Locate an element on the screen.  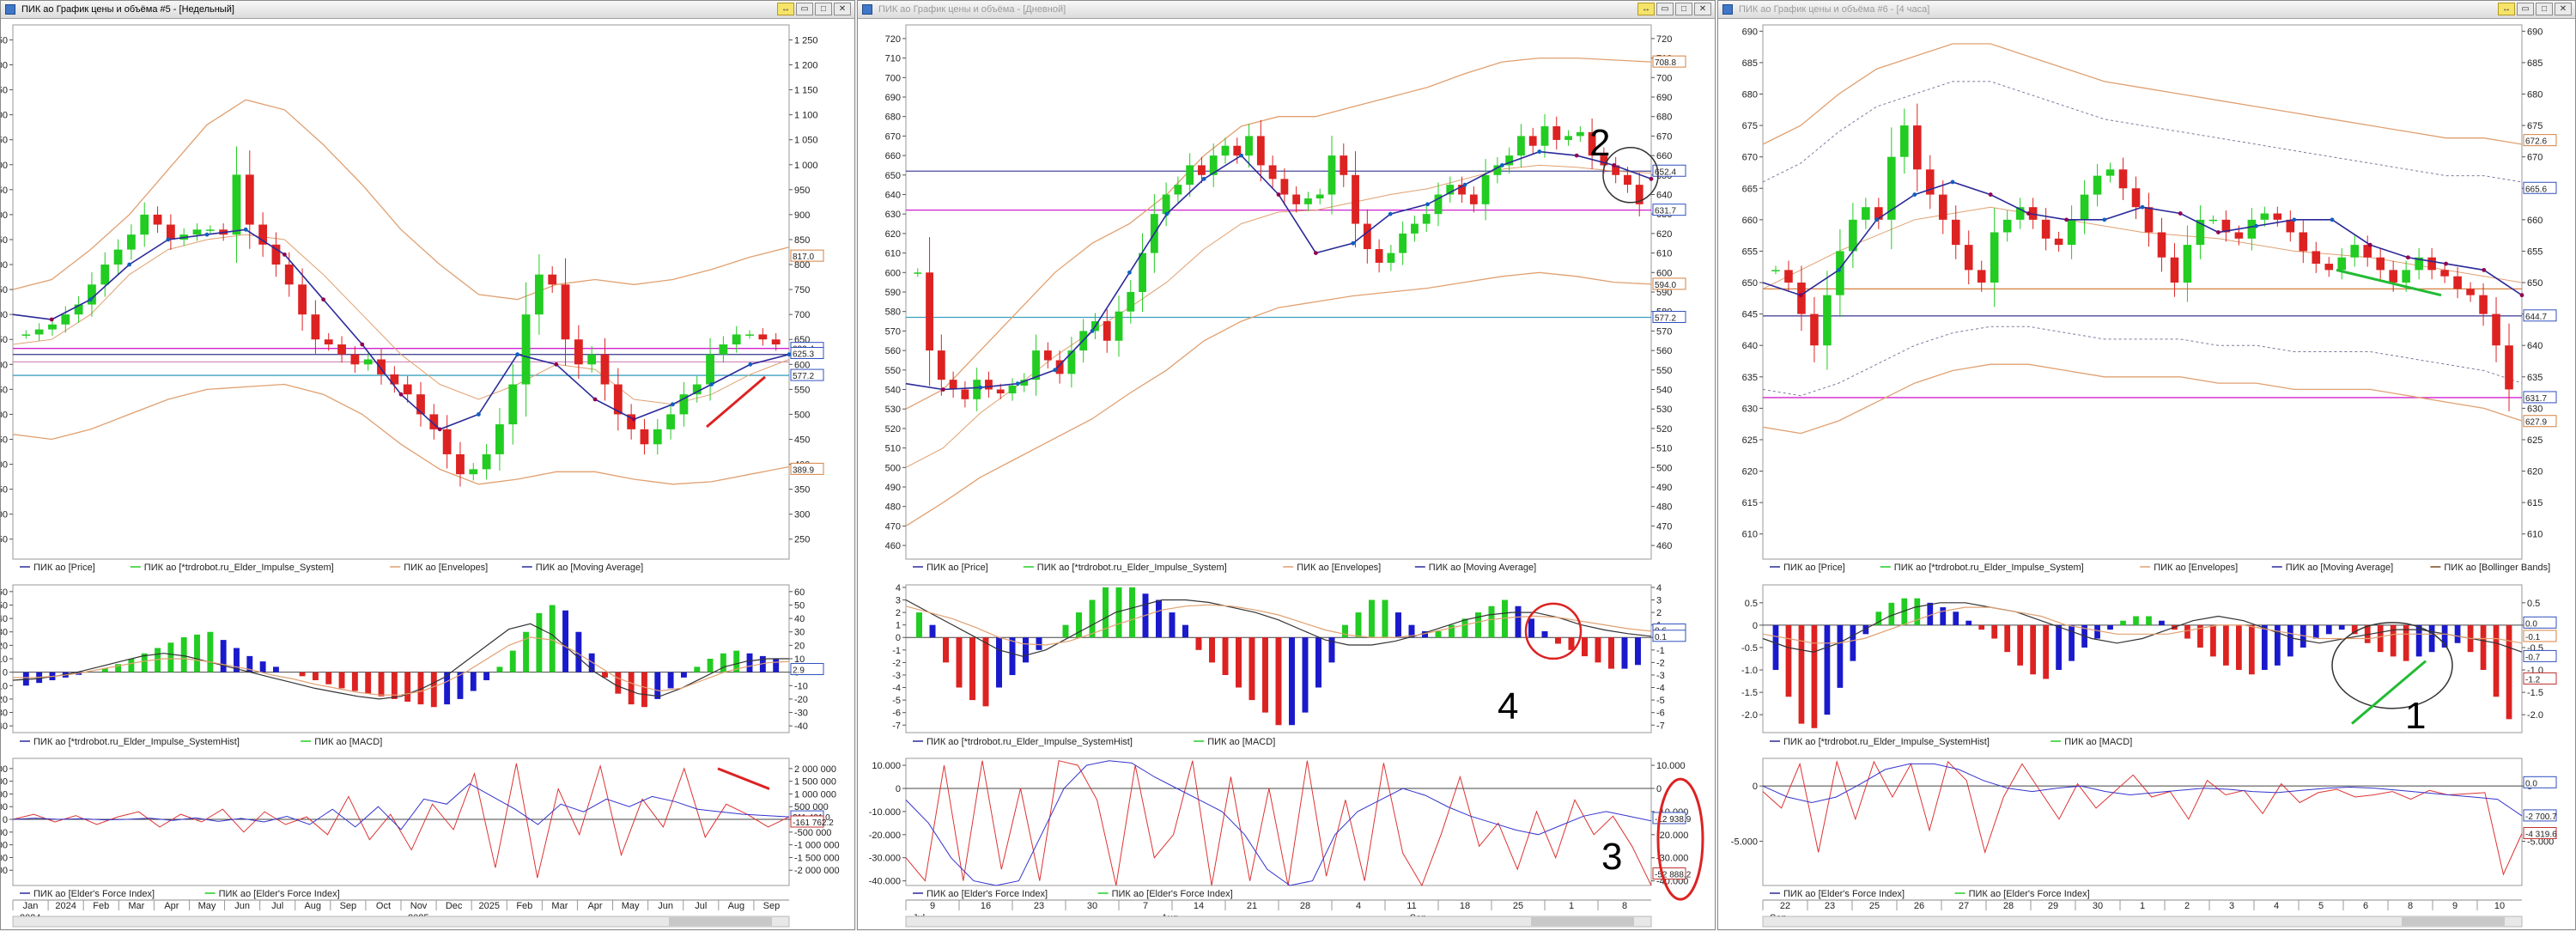
scrollbar-thumb is located at coordinates (2453, 921).